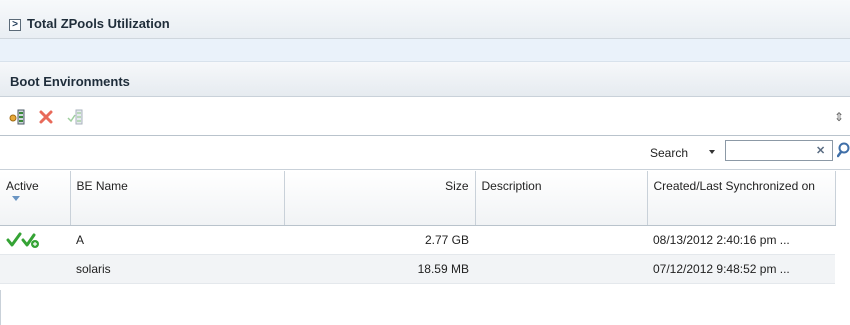 This screenshot has width=850, height=325. Describe the element at coordinates (98, 23) in the screenshot. I see `zpools-title: Total ZPools Utilization` at that location.